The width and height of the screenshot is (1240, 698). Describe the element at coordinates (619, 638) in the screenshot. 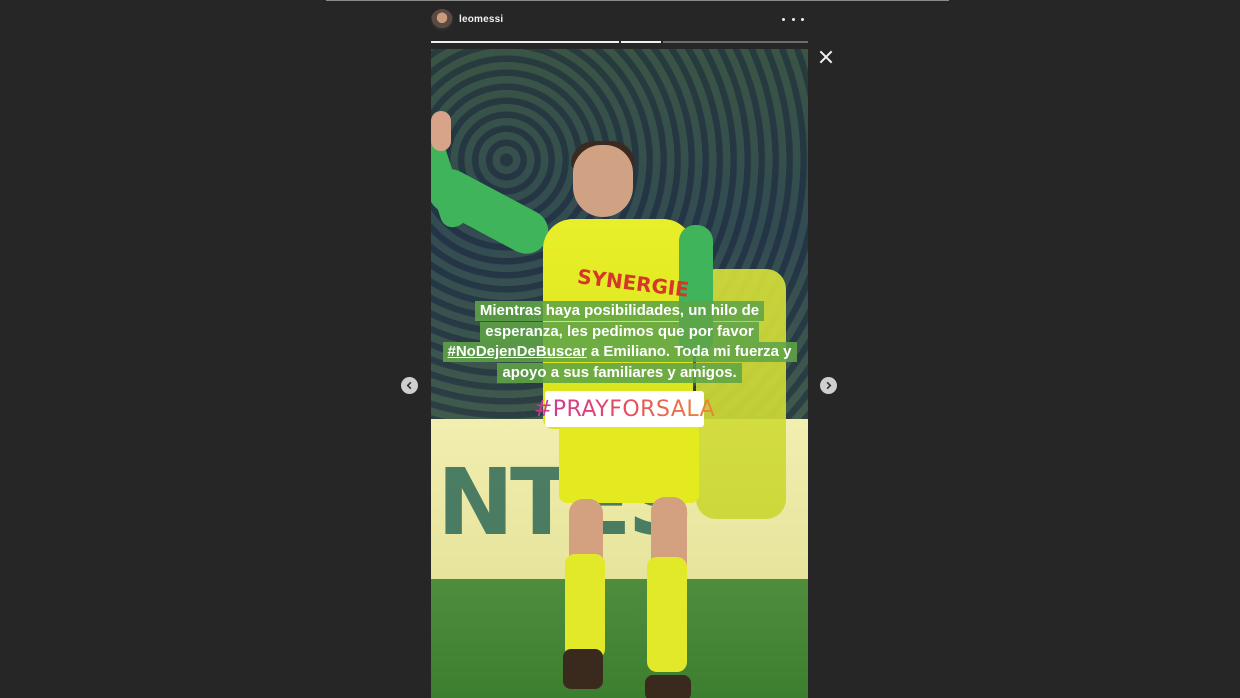

I see `pitch` at that location.